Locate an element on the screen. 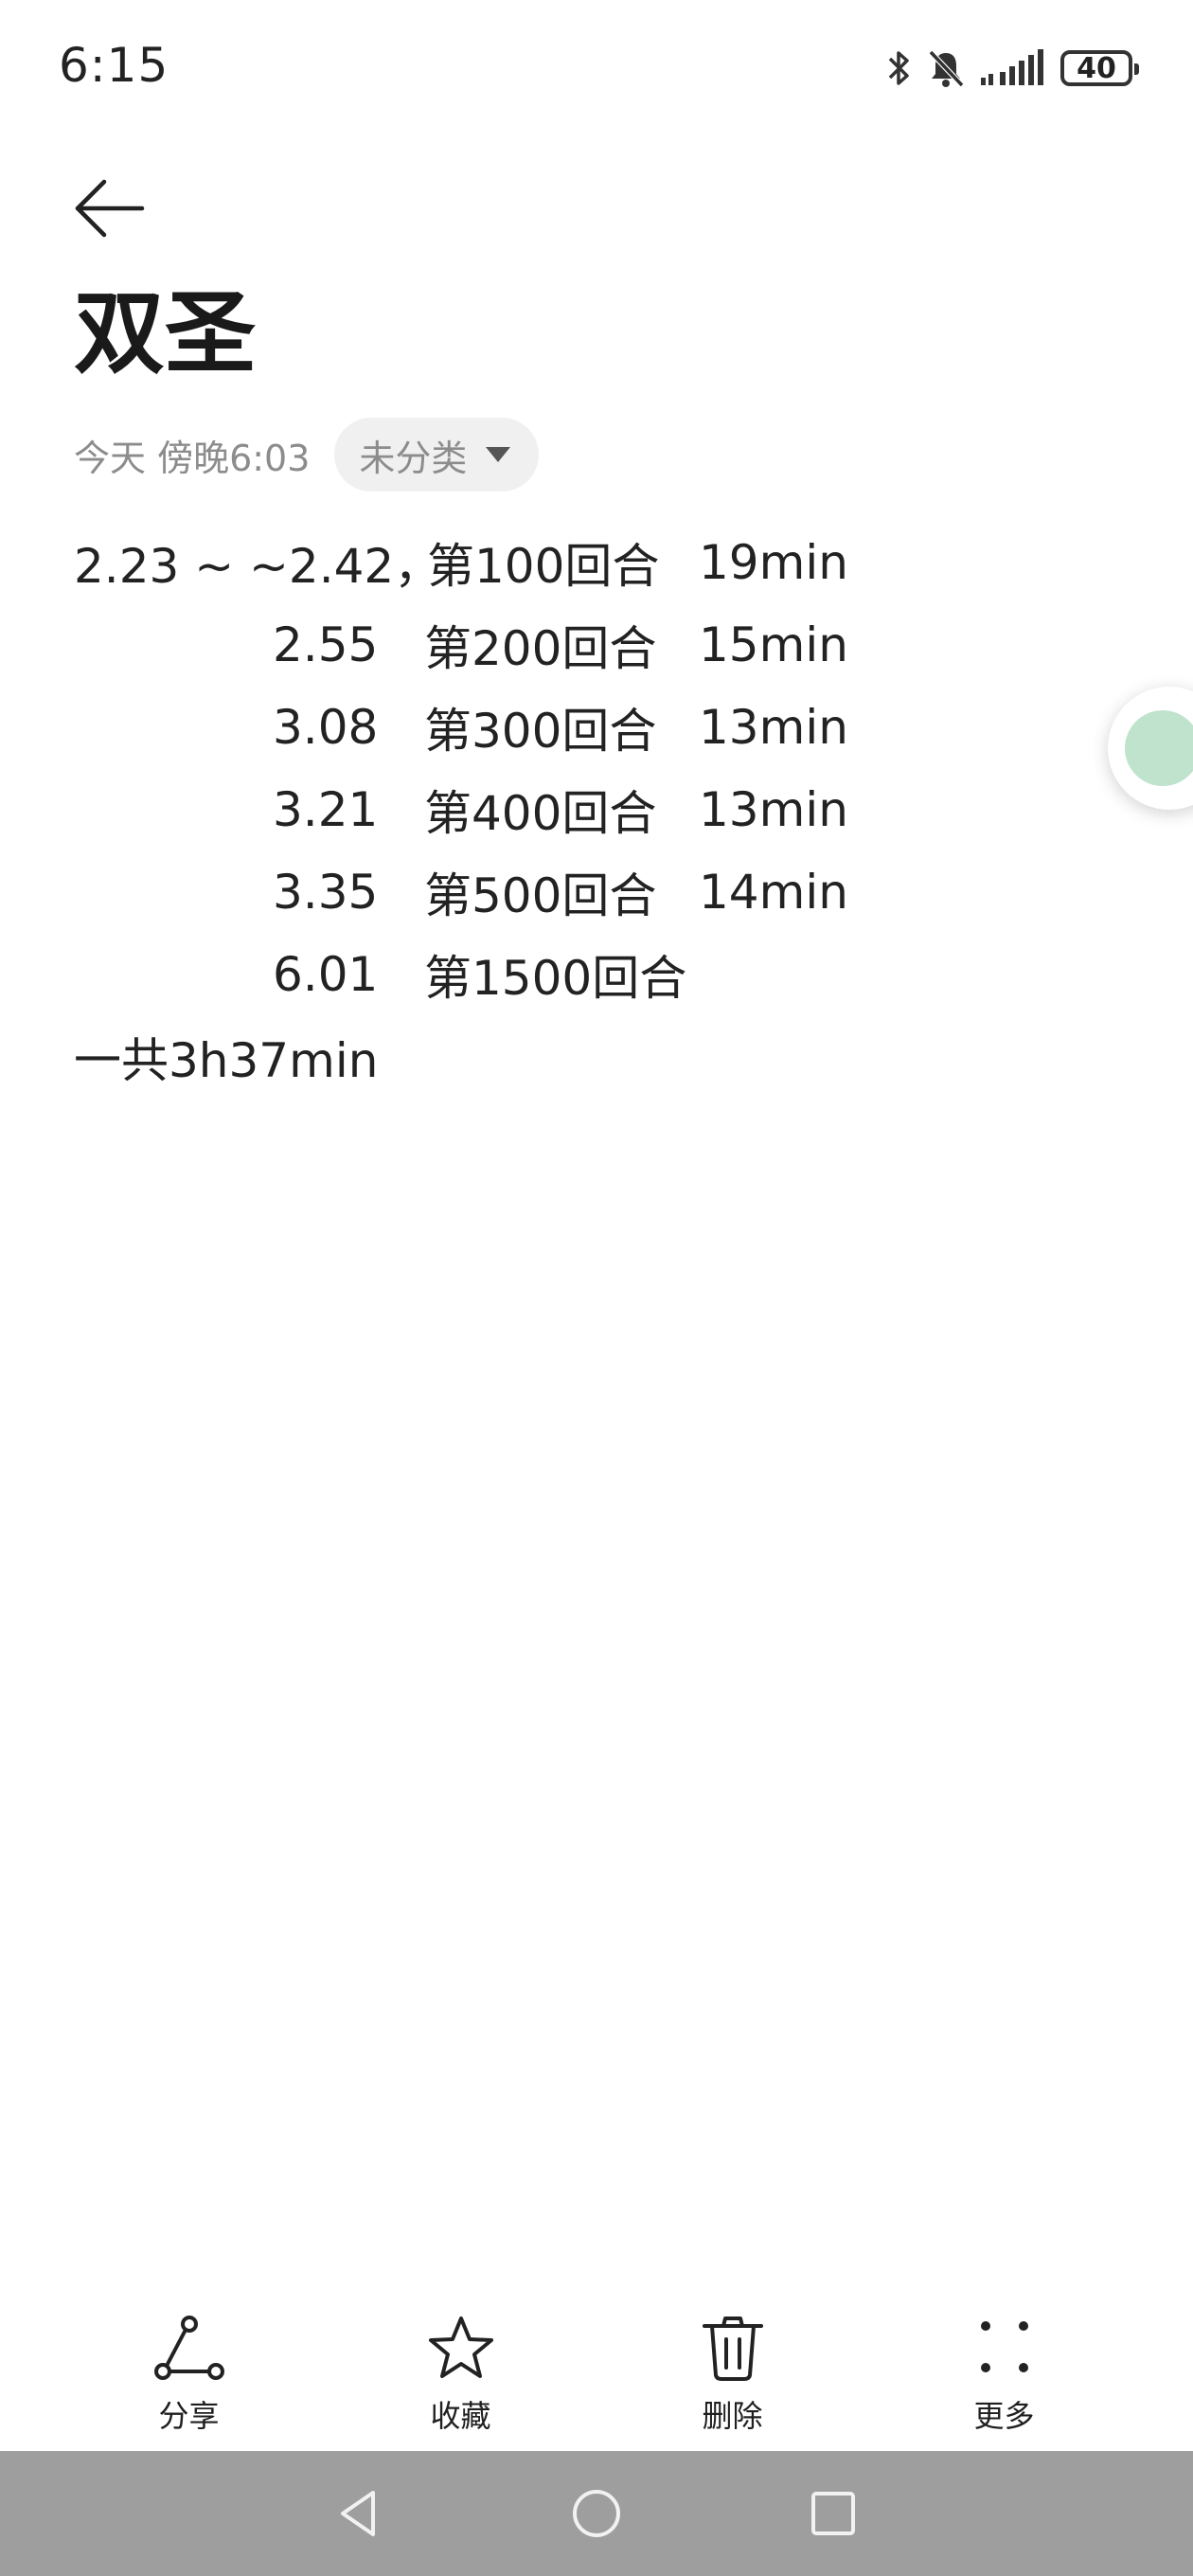 The height and width of the screenshot is (2576, 1193). note-text: 第300回合 is located at coordinates (540, 731).